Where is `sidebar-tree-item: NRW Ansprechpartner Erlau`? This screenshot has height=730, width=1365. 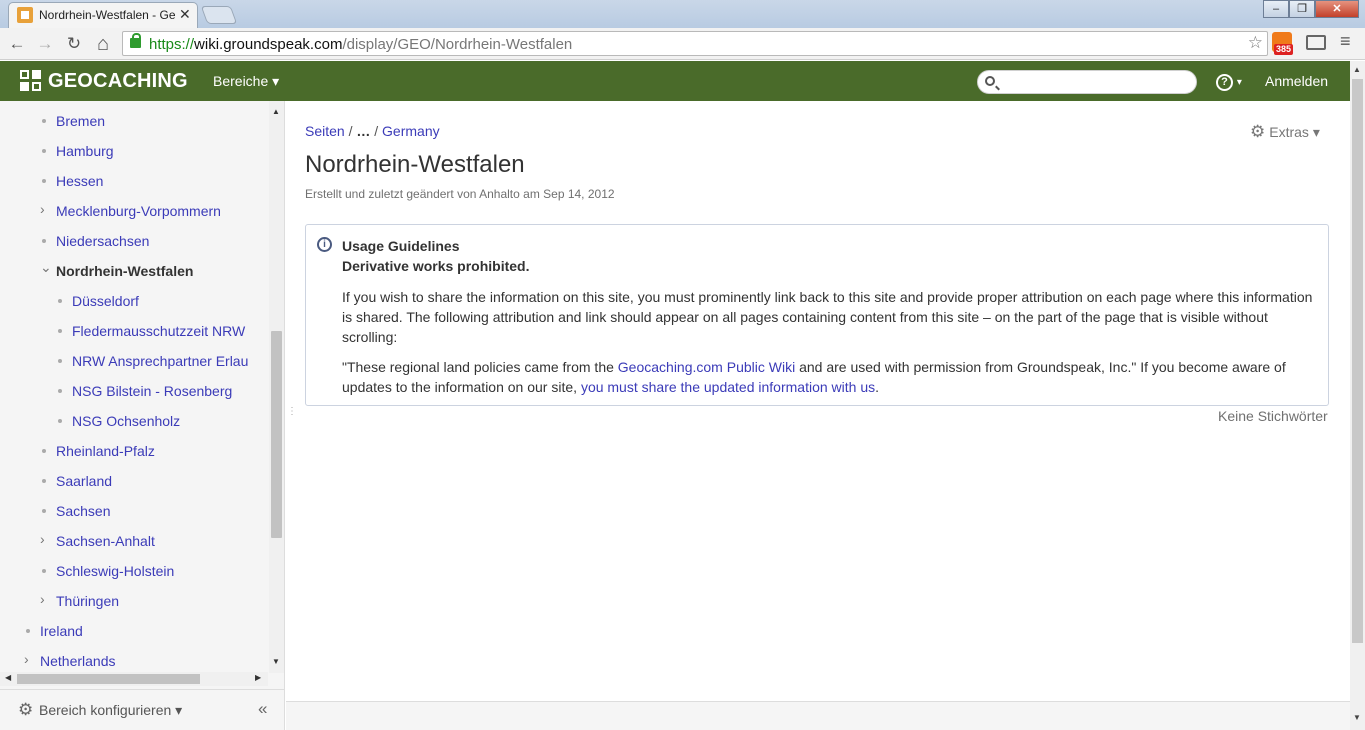 sidebar-tree-item: NRW Ansprechpartner Erlau is located at coordinates (134, 362).